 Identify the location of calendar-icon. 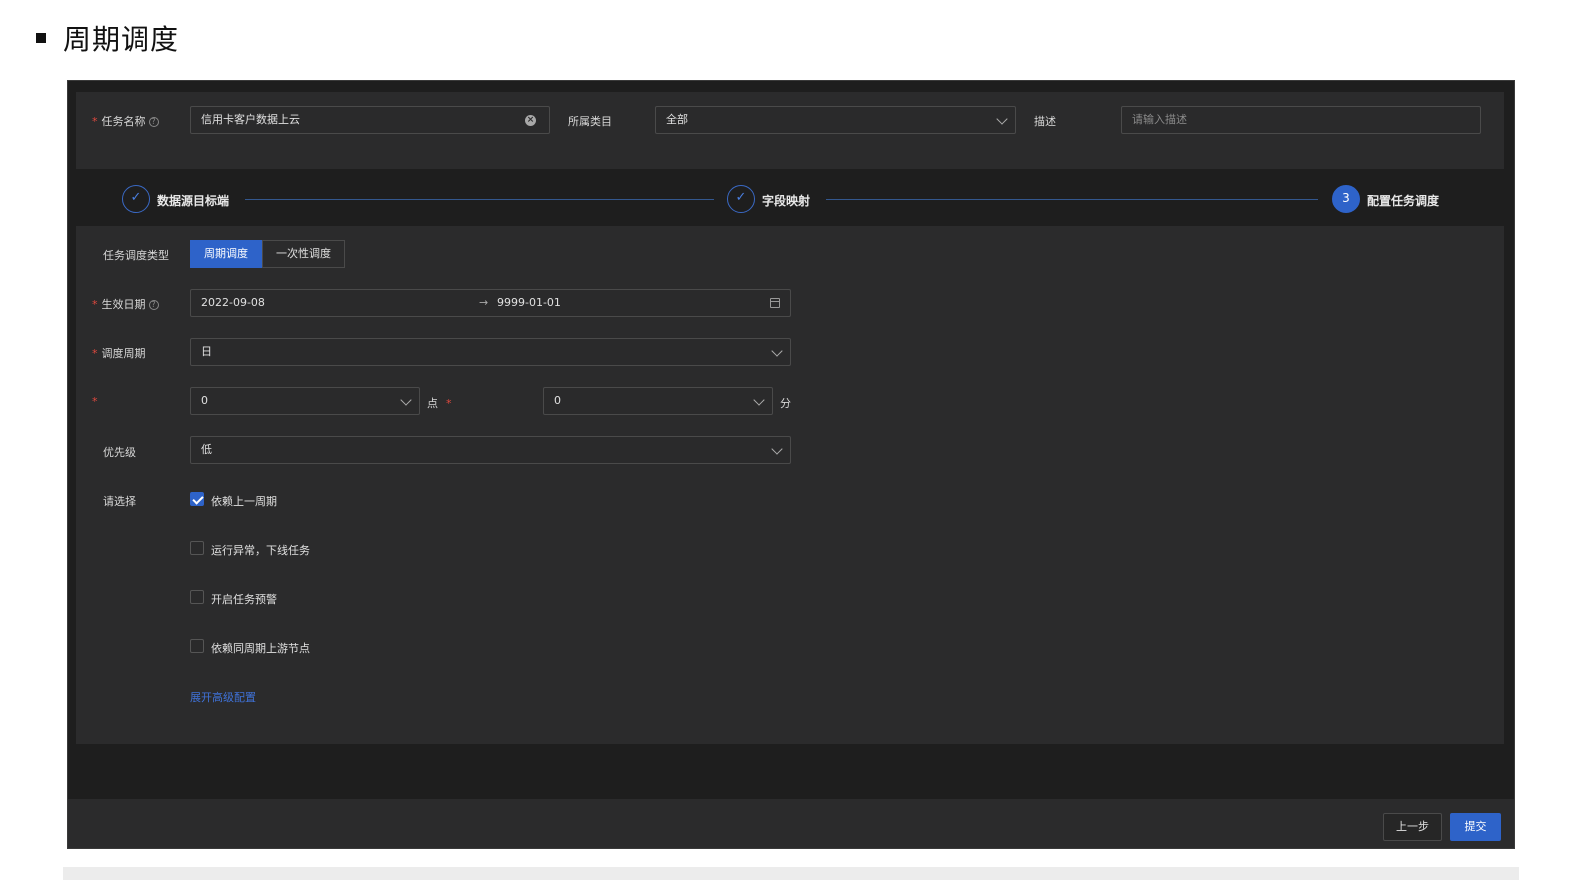
(775, 303).